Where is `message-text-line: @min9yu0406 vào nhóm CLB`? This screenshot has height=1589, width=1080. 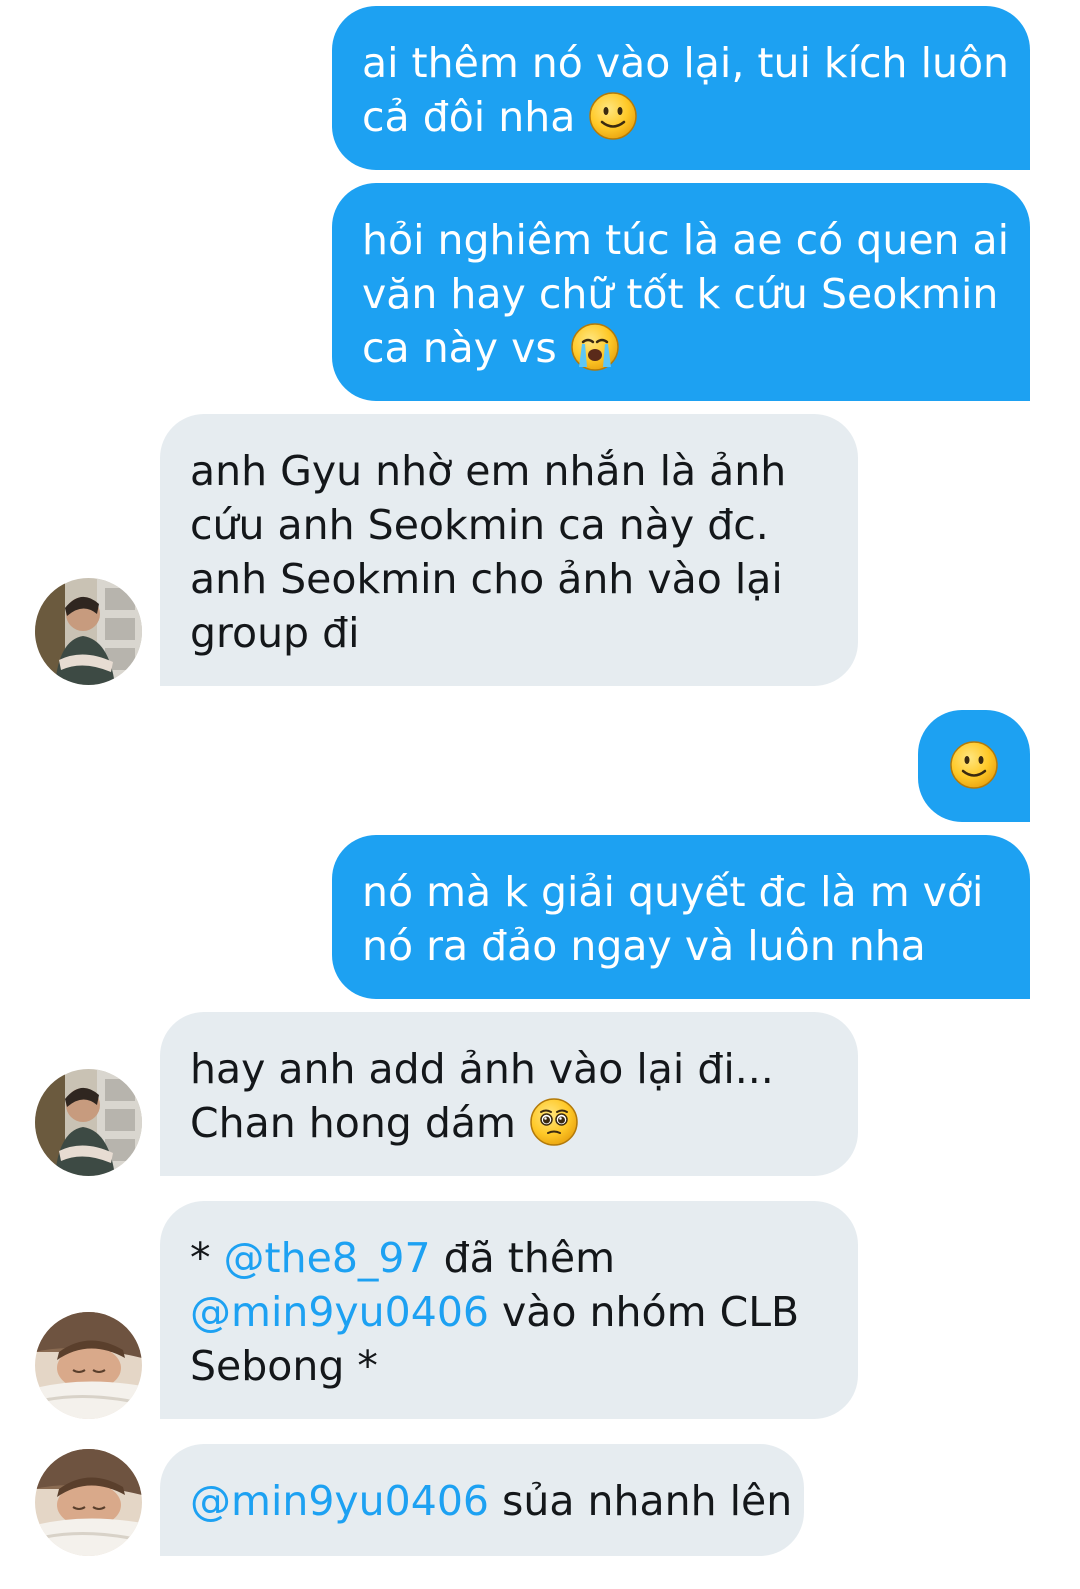 message-text-line: @min9yu0406 vào nhóm CLB is located at coordinates (495, 1312).